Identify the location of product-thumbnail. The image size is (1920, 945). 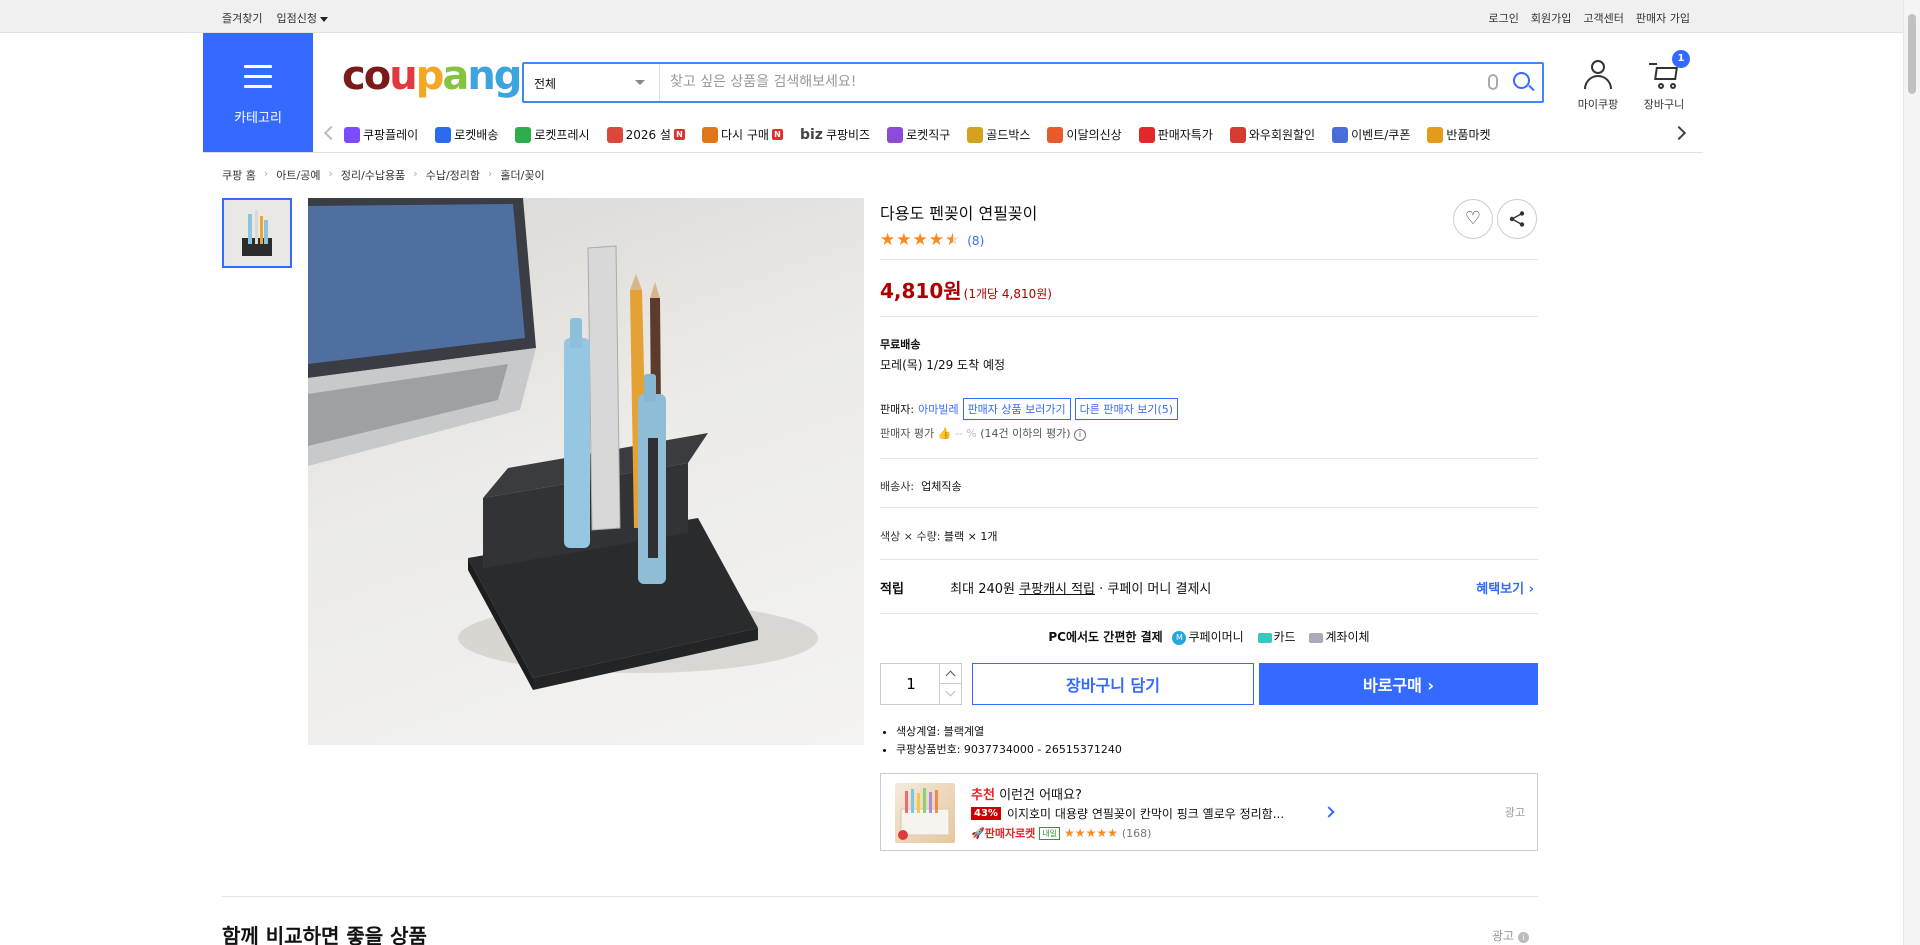
(257, 233).